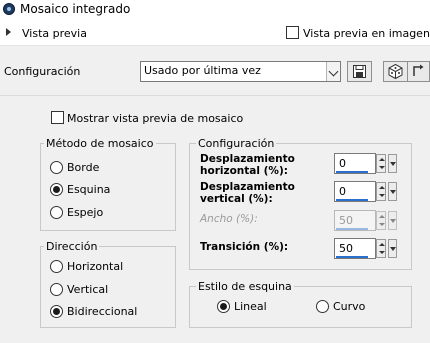 This screenshot has height=343, width=430. I want to click on direction-vertical-radio, so click(56, 289).